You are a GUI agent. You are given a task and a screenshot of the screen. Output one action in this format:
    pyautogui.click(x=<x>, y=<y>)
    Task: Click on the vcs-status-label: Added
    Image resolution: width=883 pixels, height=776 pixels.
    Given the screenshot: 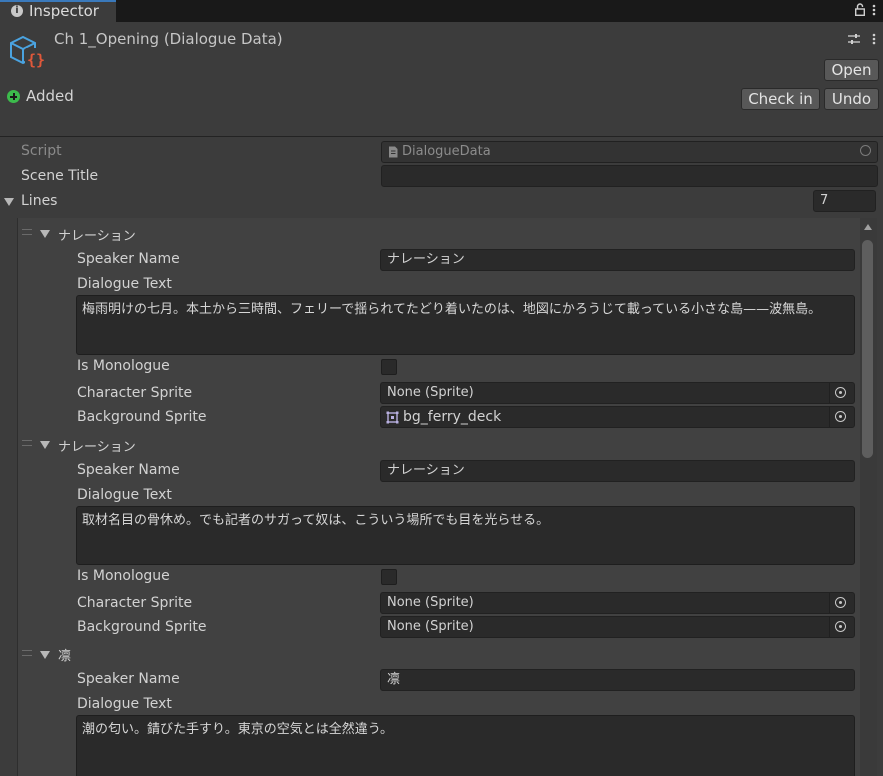 What is the action you would take?
    pyautogui.click(x=50, y=96)
    